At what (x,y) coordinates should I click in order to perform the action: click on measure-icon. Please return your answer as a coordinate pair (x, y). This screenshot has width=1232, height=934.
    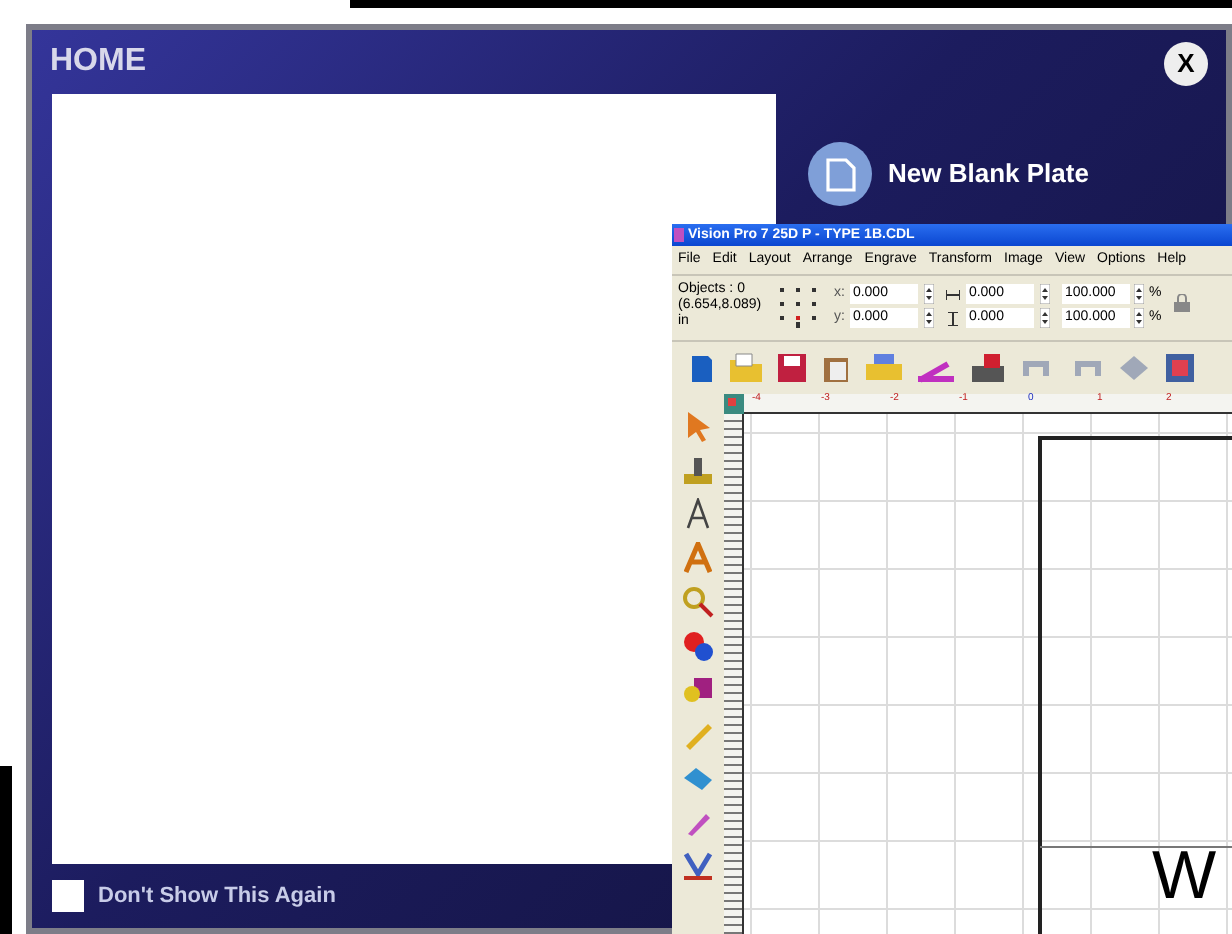
    Looking at the image, I should click on (698, 866).